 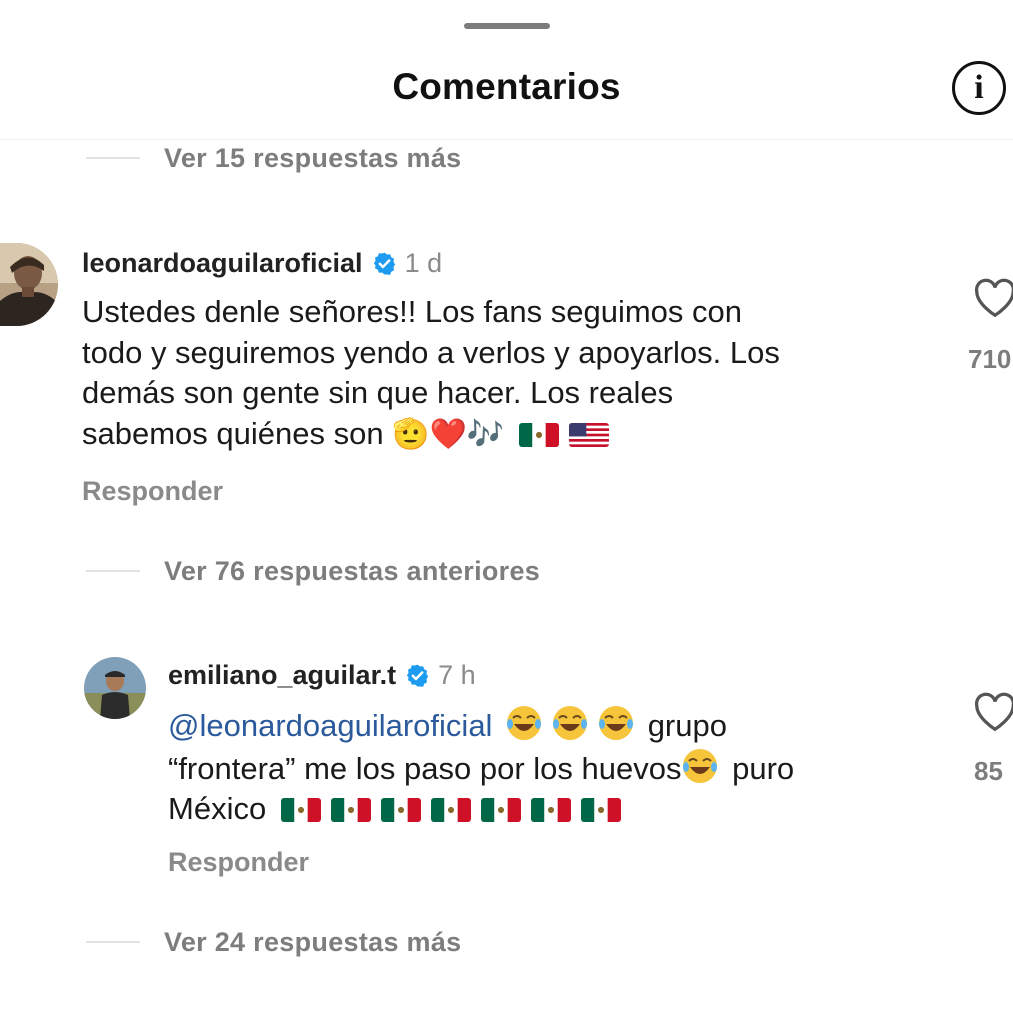 I want to click on username-link: emiliano_aguilar.t, so click(x=282, y=675).